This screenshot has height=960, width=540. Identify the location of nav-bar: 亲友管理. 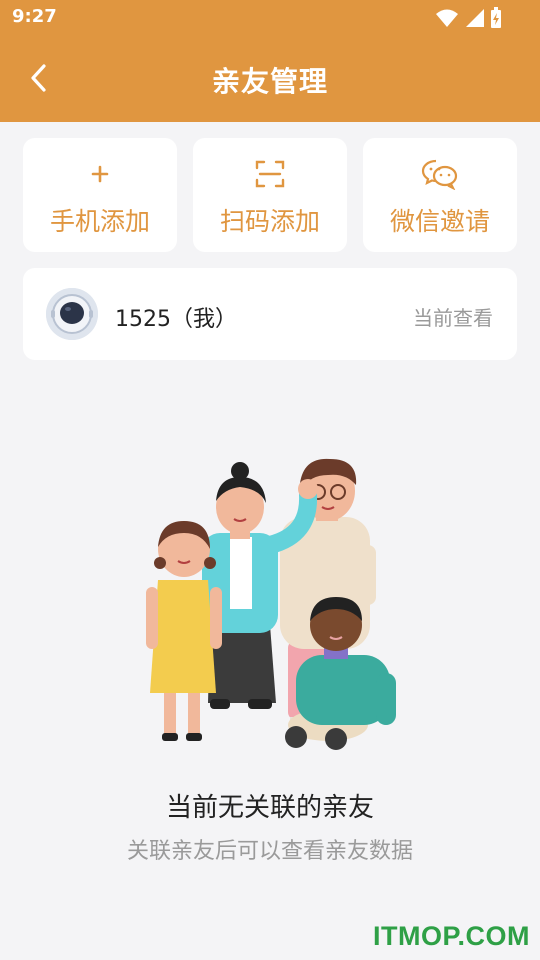
(270, 79).